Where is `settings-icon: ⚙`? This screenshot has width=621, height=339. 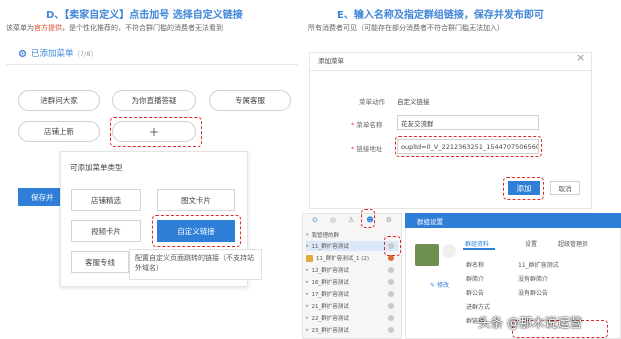 settings-icon: ⚙ is located at coordinates (389, 220).